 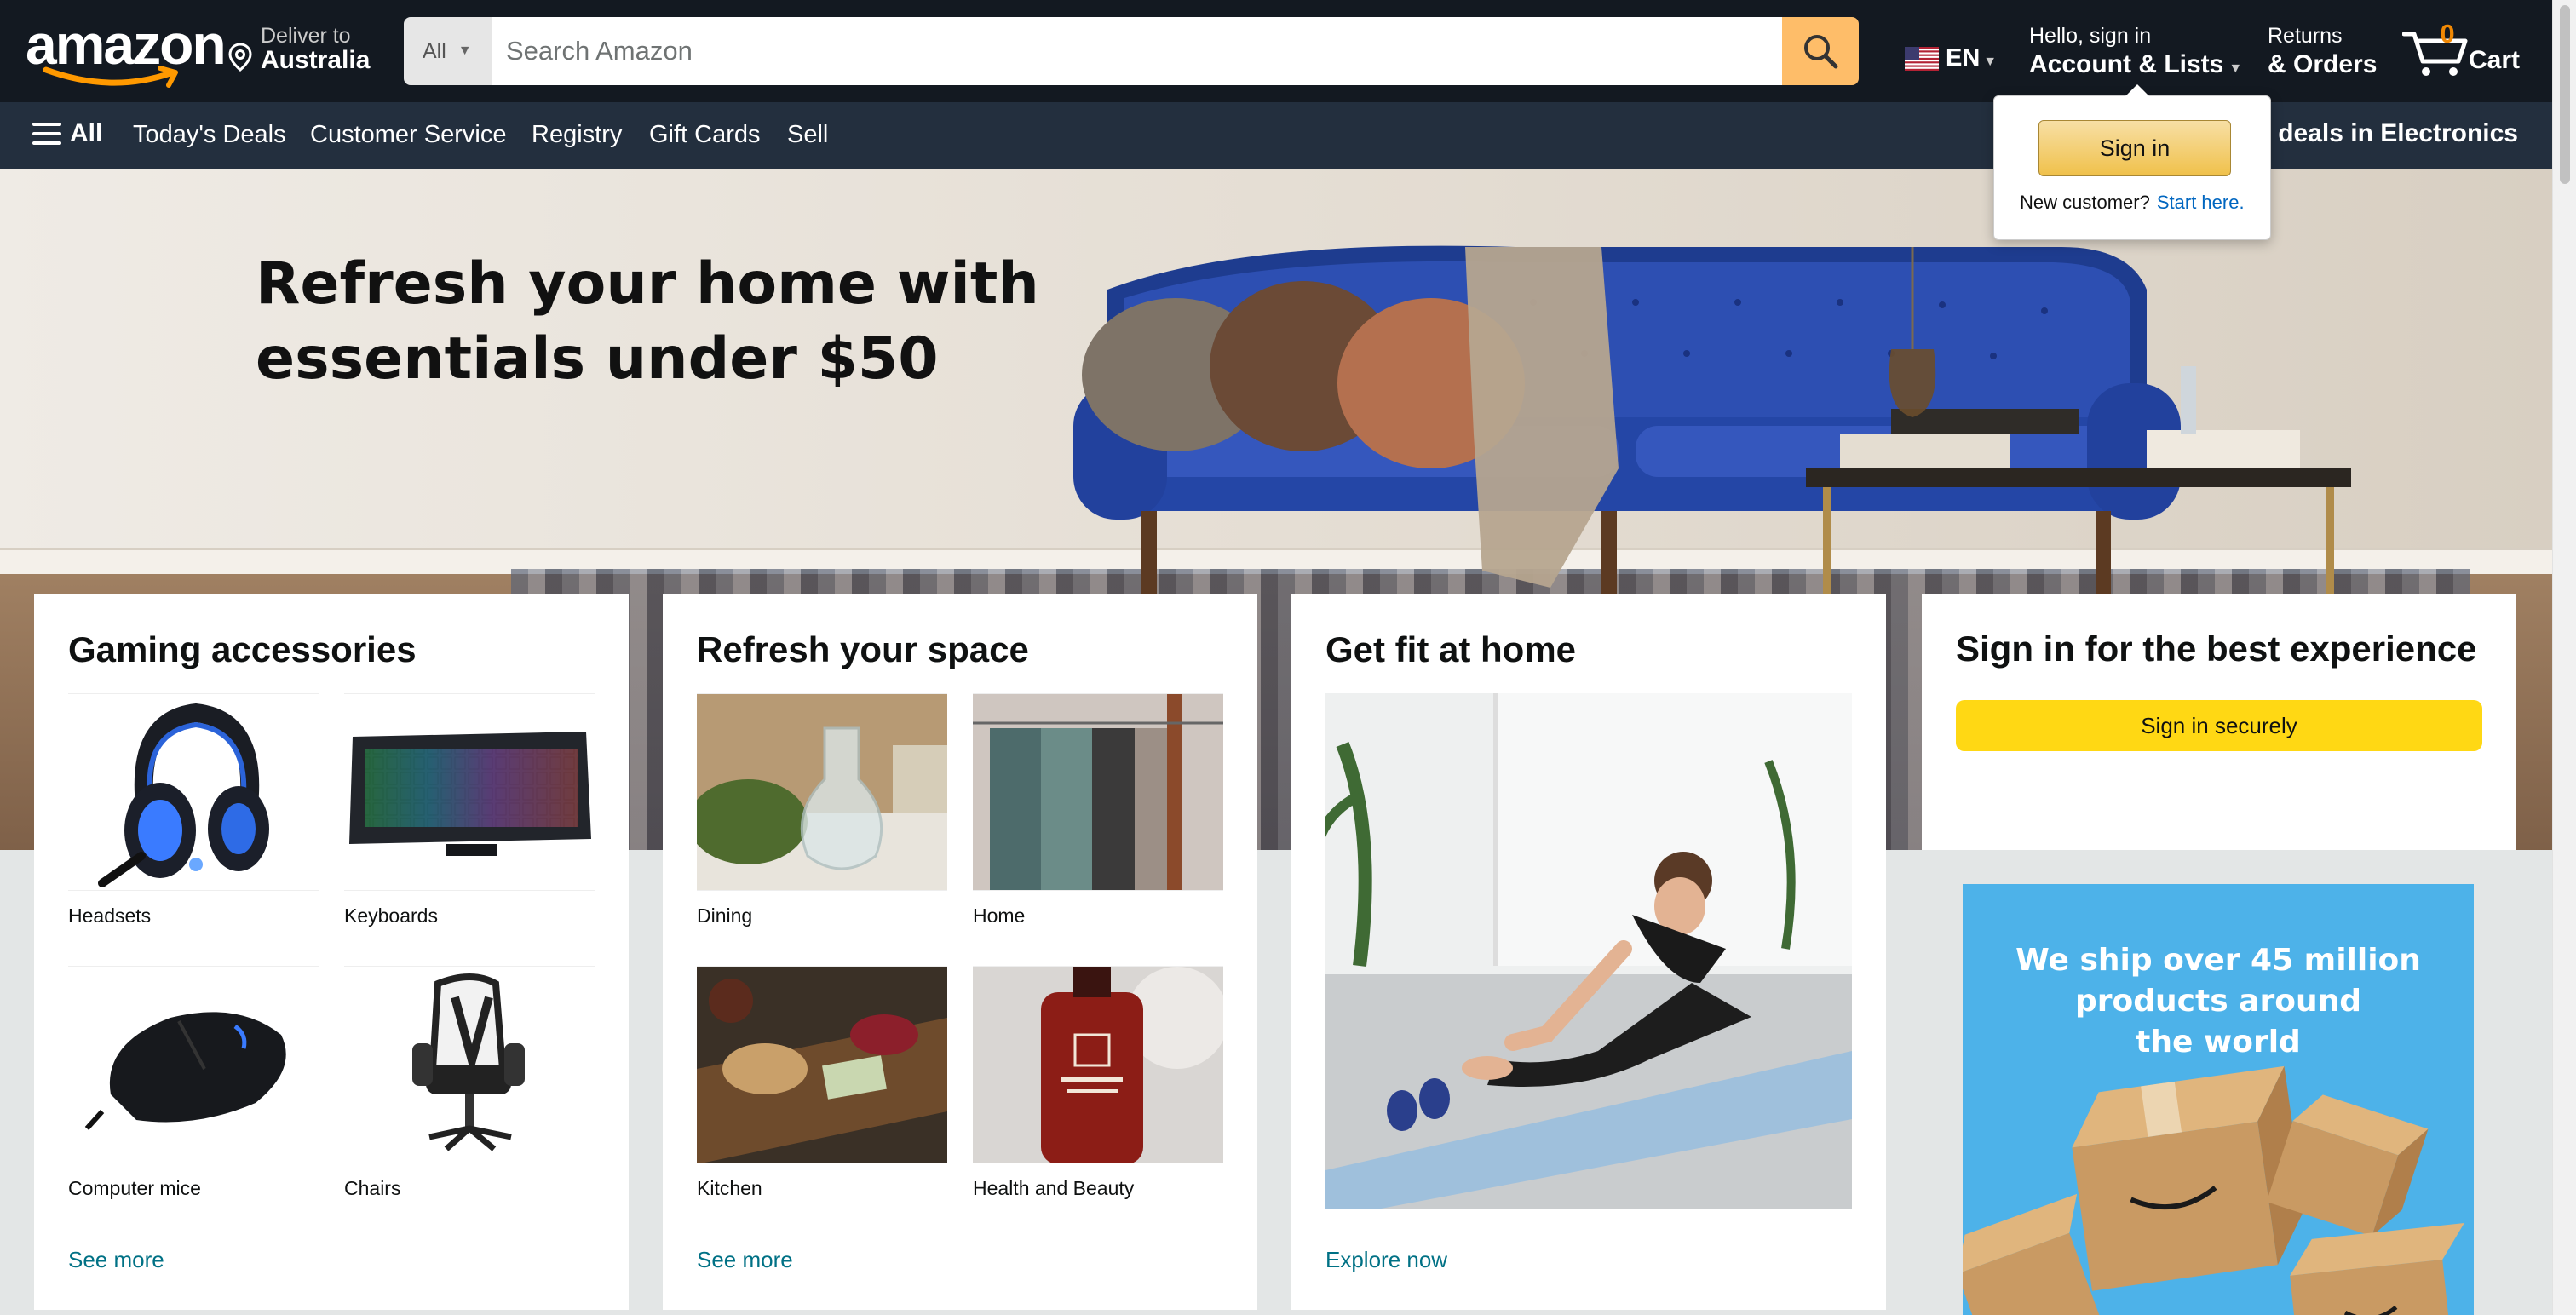 I want to click on search-button, so click(x=1820, y=51).